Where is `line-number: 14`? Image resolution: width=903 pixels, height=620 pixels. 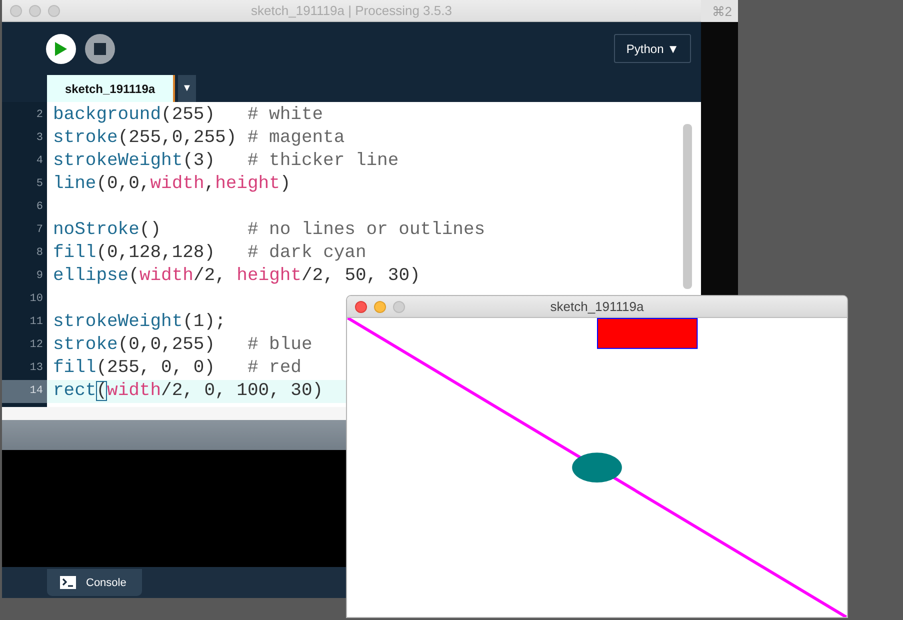
line-number: 14 is located at coordinates (24, 391).